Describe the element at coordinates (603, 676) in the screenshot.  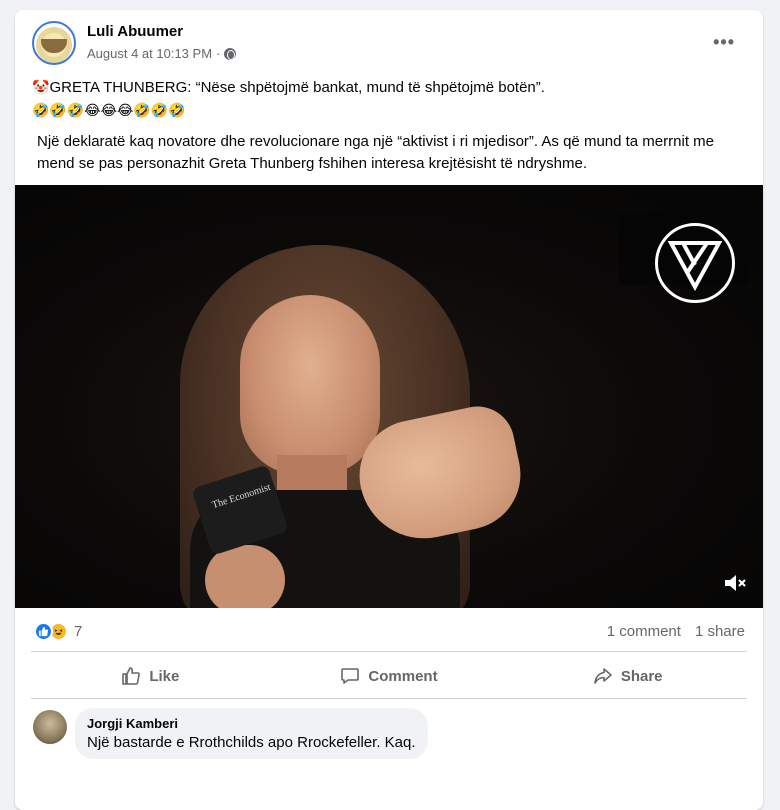
I see `share-icon` at that location.